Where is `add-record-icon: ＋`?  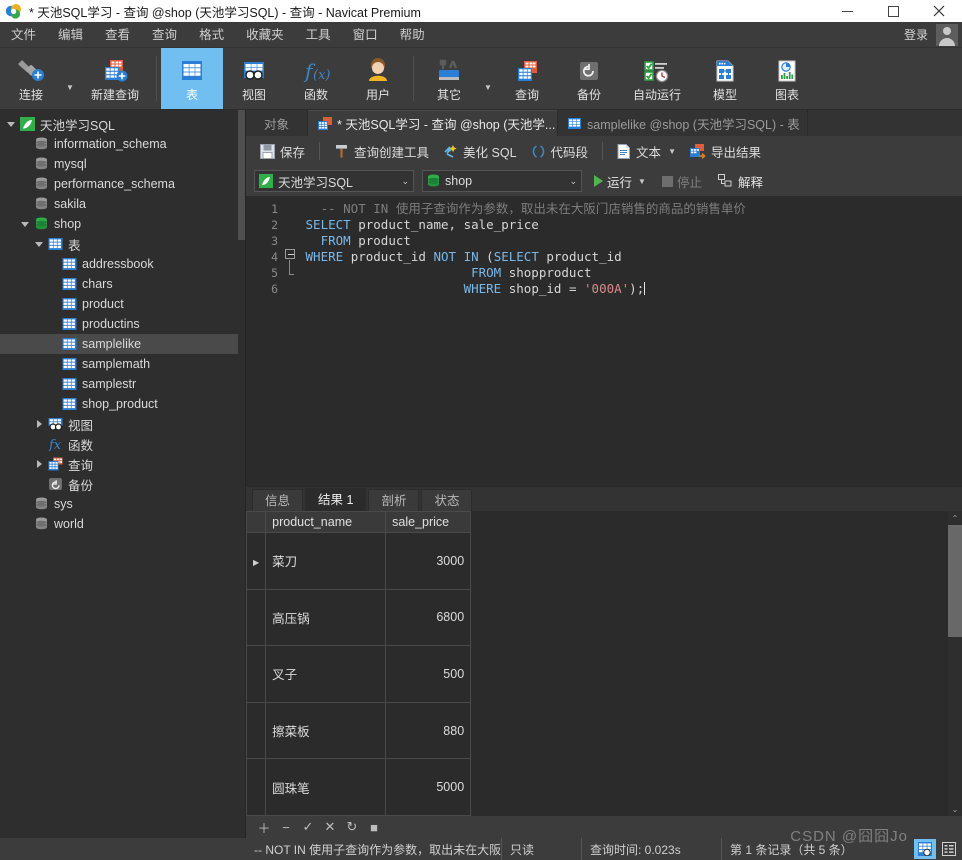 add-record-icon: ＋ is located at coordinates (264, 827).